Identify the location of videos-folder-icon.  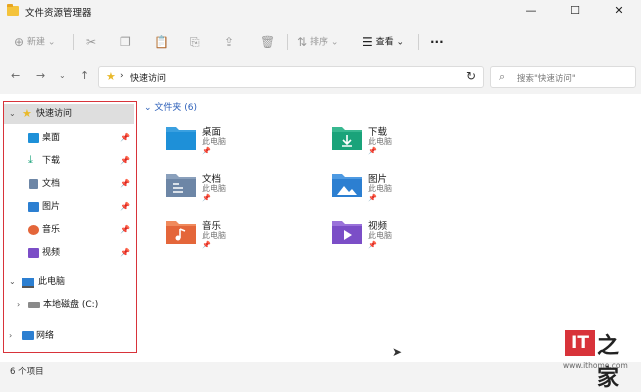
(347, 232).